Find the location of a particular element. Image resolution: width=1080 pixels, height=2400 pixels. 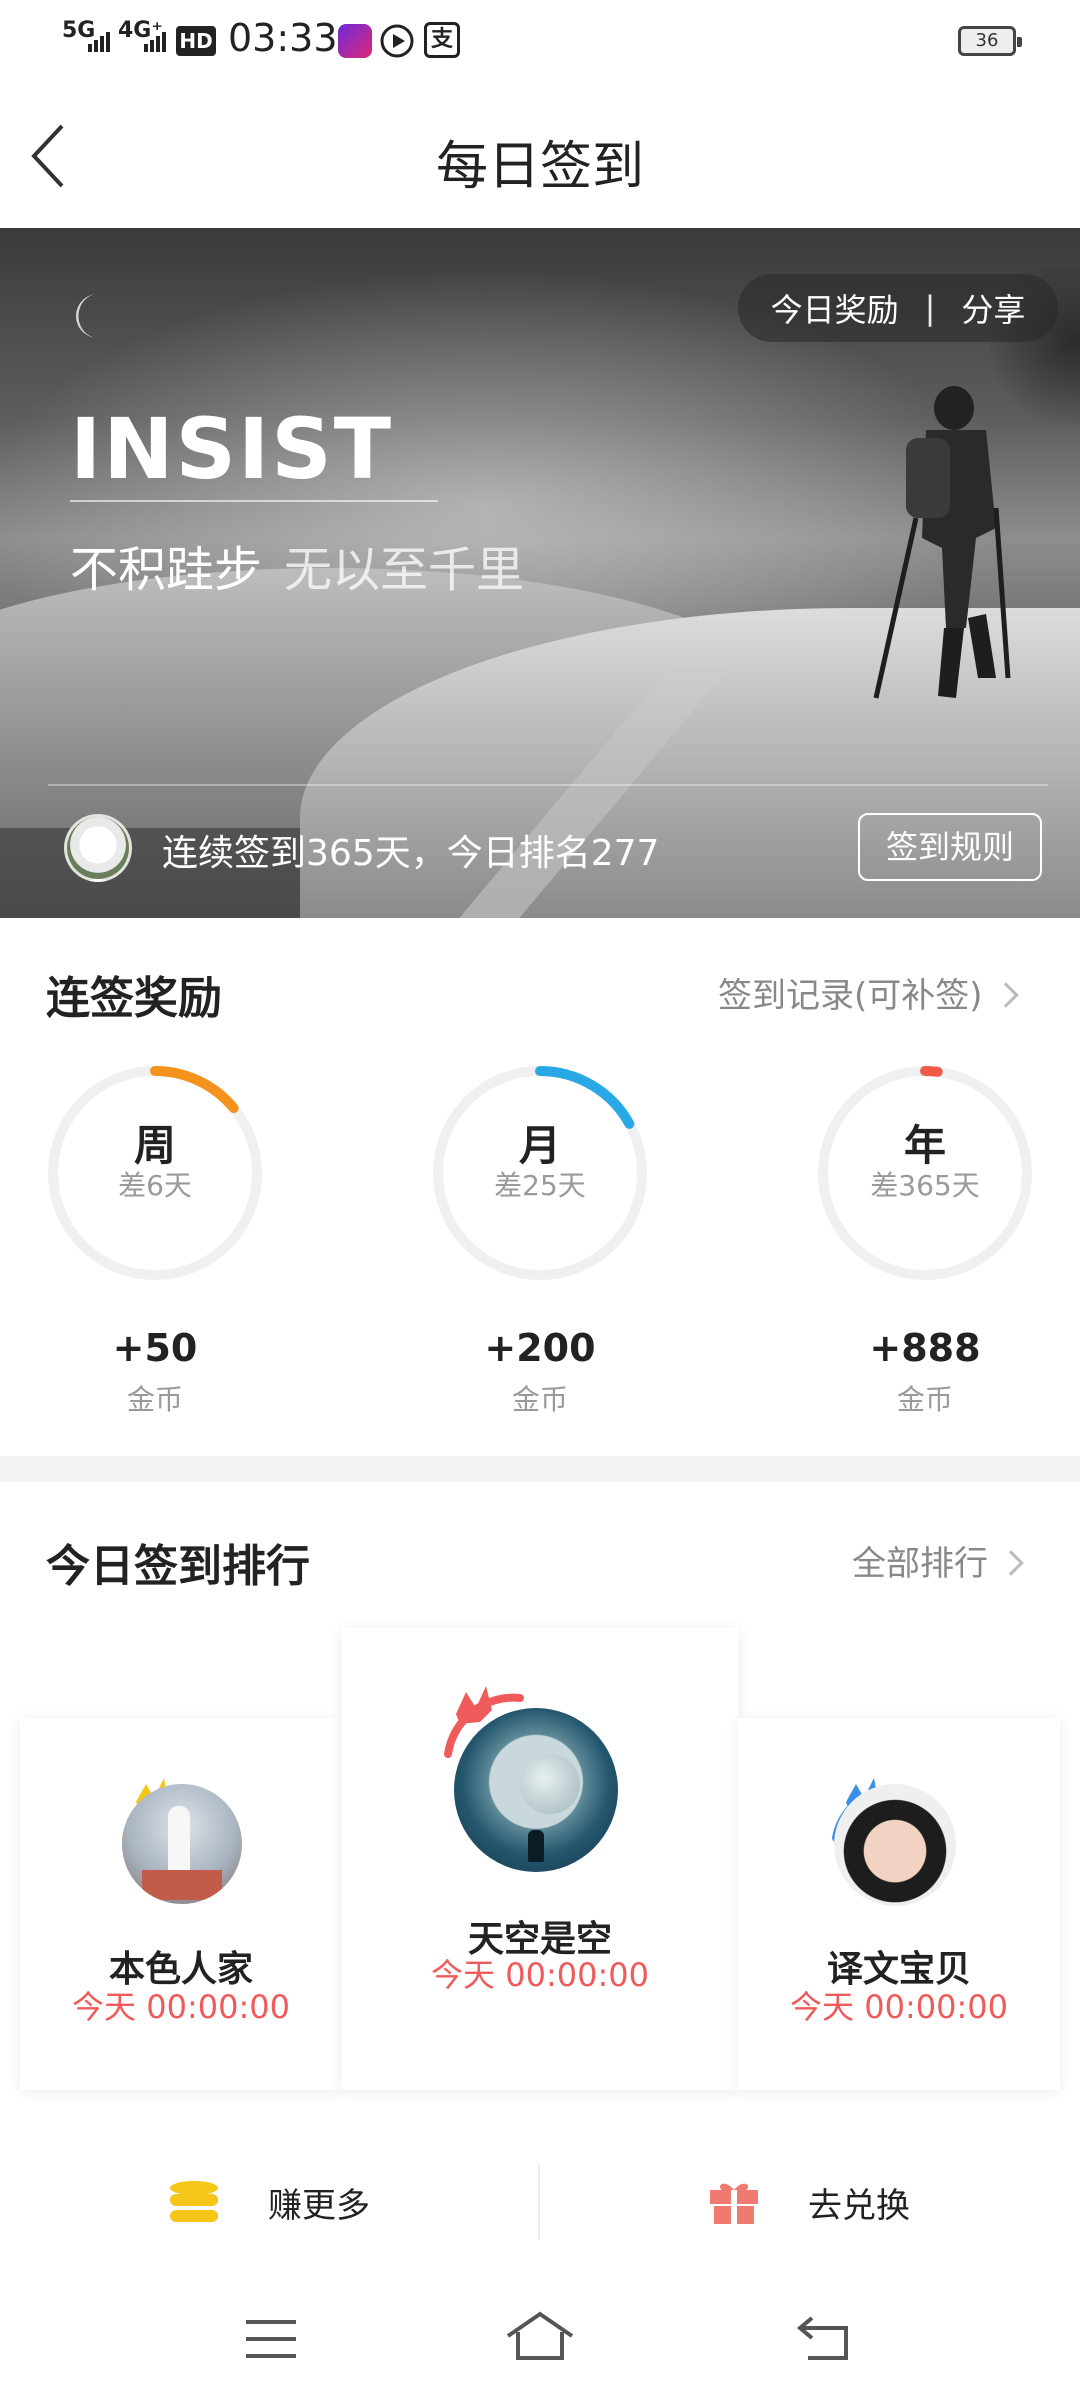

streak-summary: 连续签到365天，今日排名277 is located at coordinates (411, 853).